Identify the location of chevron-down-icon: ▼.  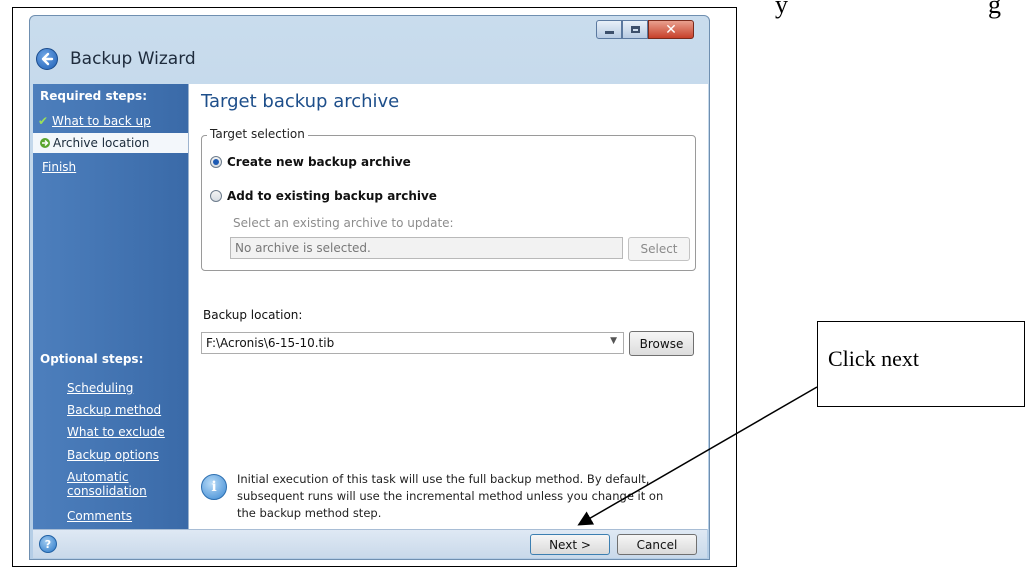
(613, 341).